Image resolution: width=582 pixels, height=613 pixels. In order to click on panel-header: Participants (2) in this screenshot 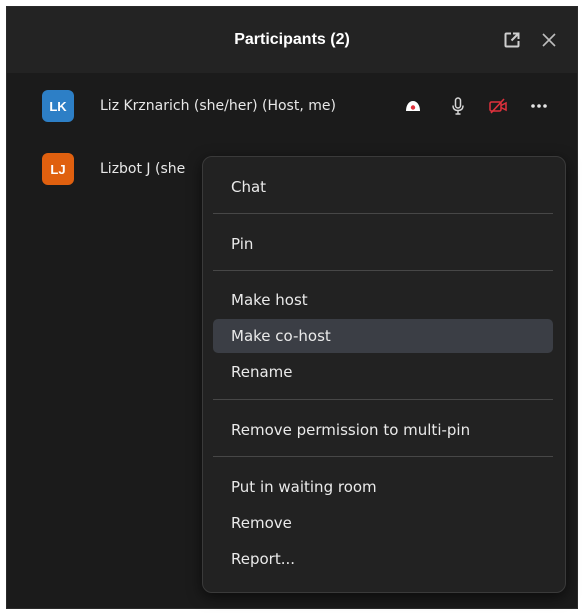, I will do `click(292, 40)`.